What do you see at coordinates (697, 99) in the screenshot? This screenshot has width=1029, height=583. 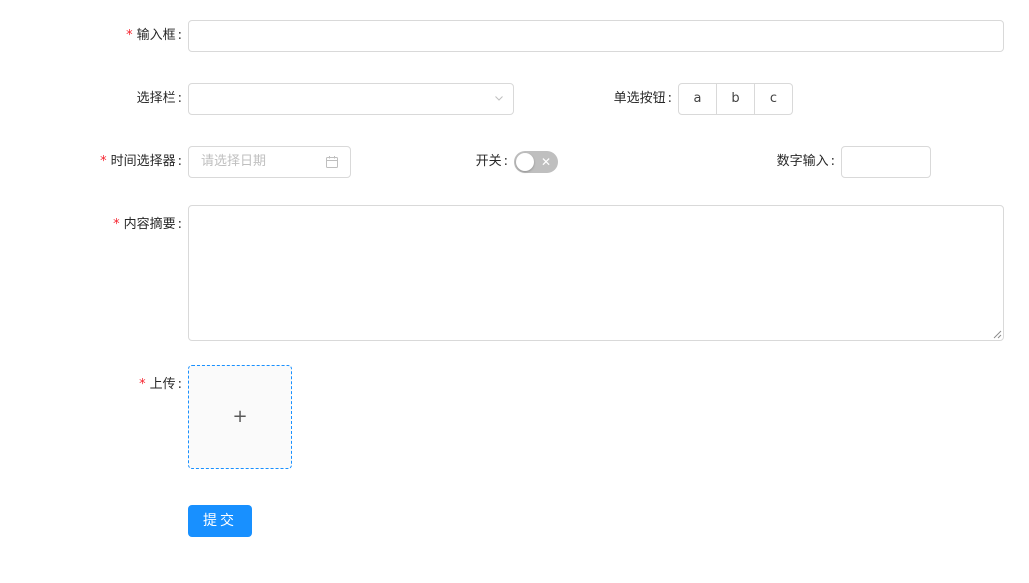 I see `radio-button-a: a` at bounding box center [697, 99].